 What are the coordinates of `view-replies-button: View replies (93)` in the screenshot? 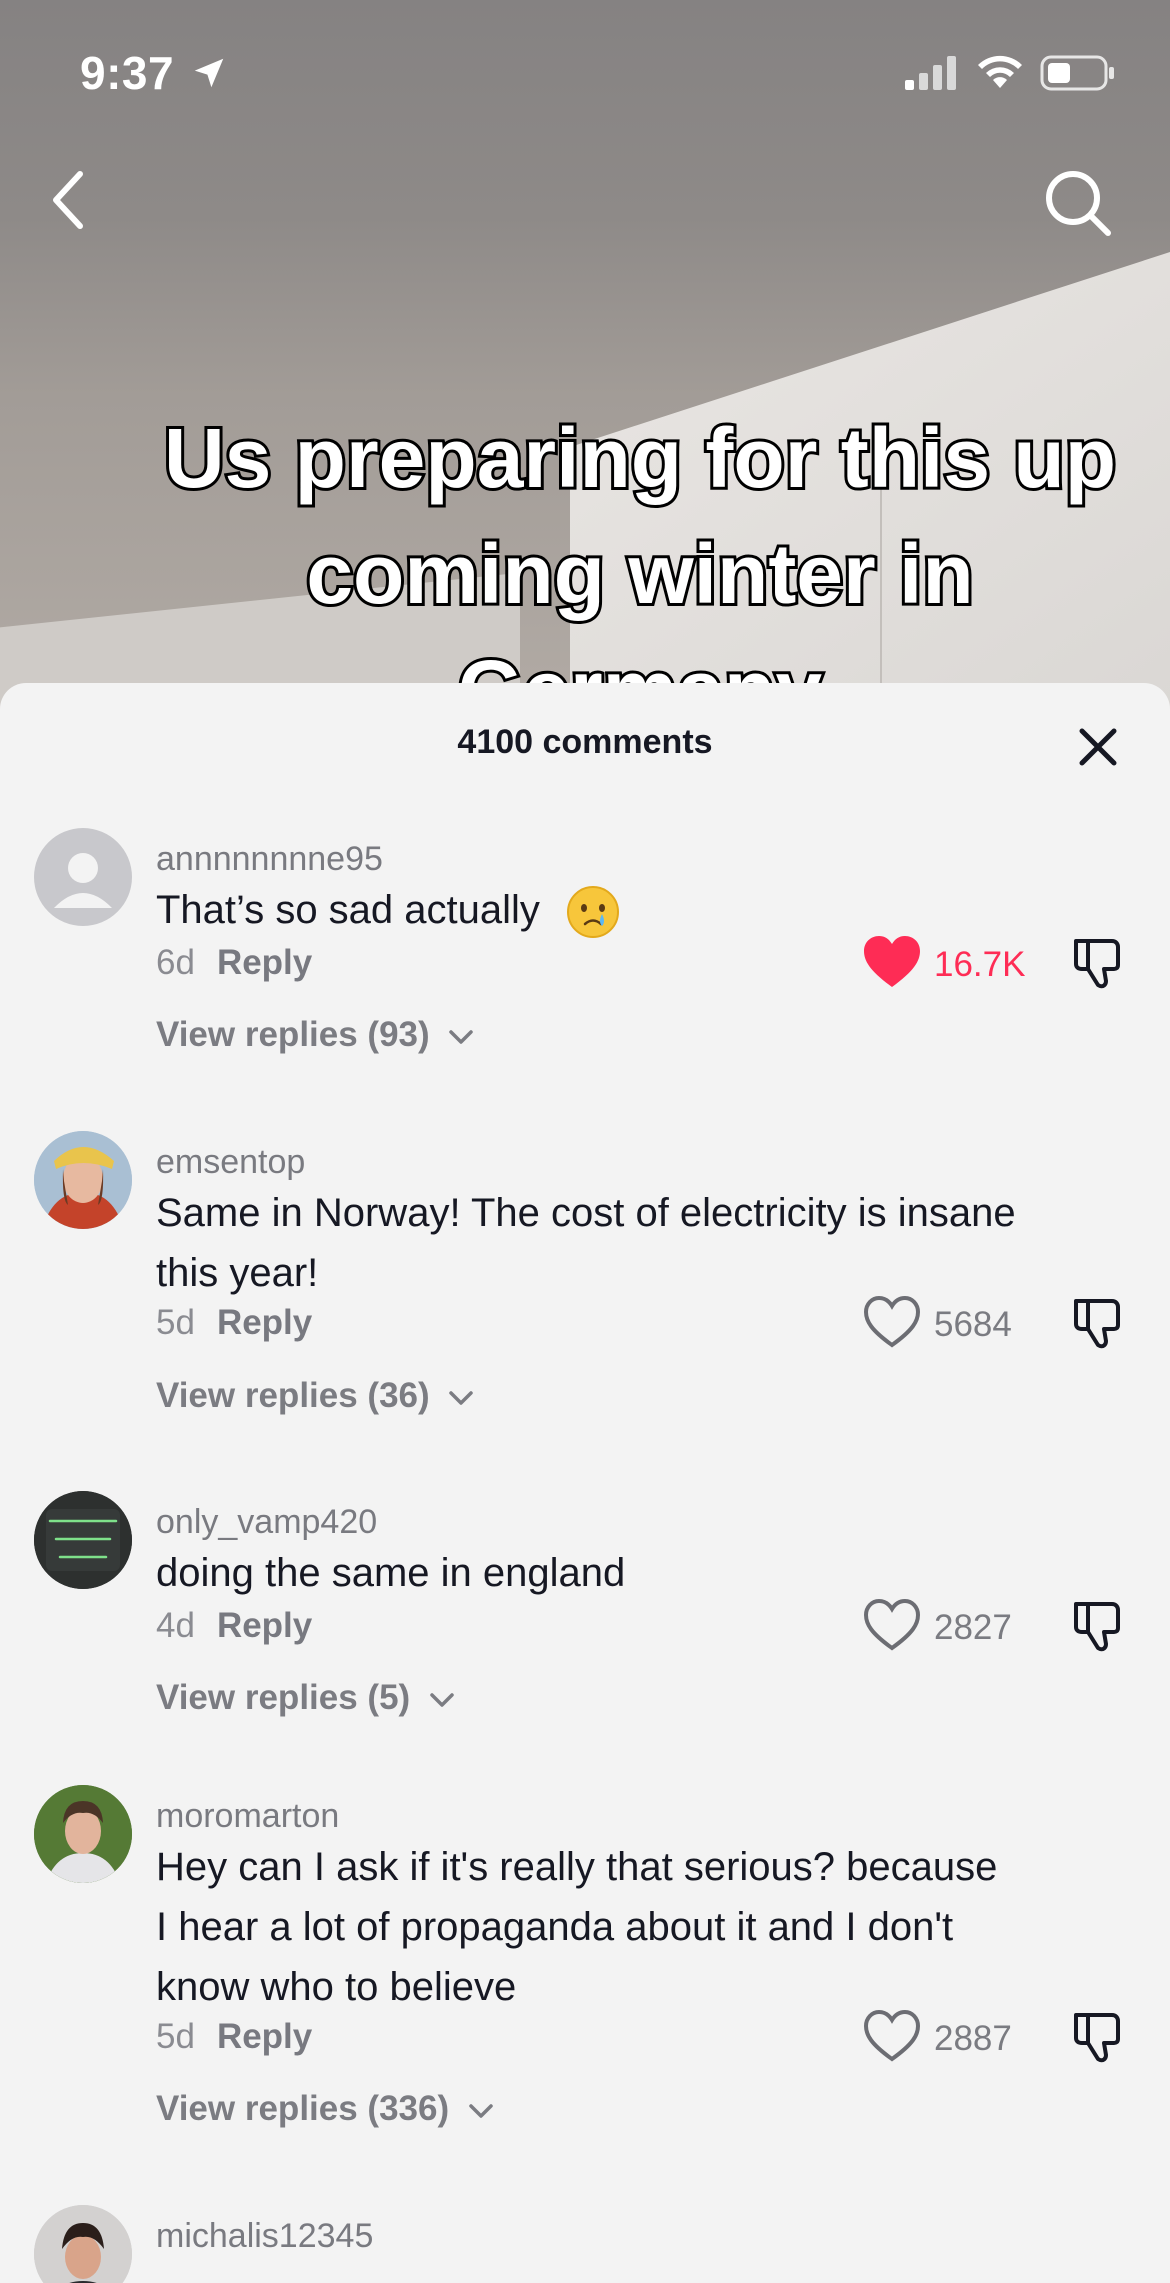 It's located at (315, 1035).